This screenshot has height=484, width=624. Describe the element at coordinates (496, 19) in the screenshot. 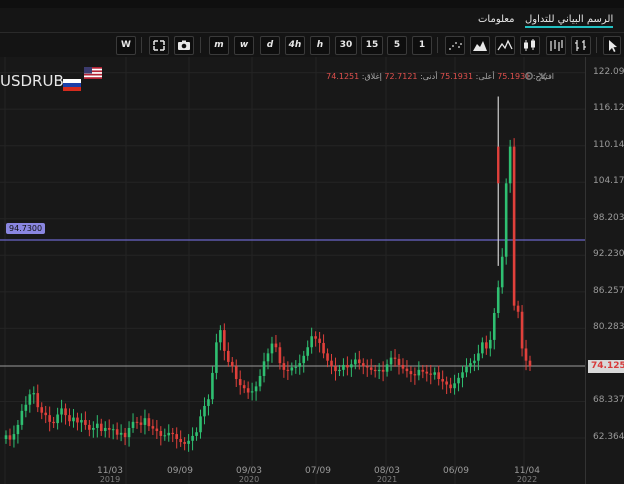

I see `tab-info: معلومات` at that location.